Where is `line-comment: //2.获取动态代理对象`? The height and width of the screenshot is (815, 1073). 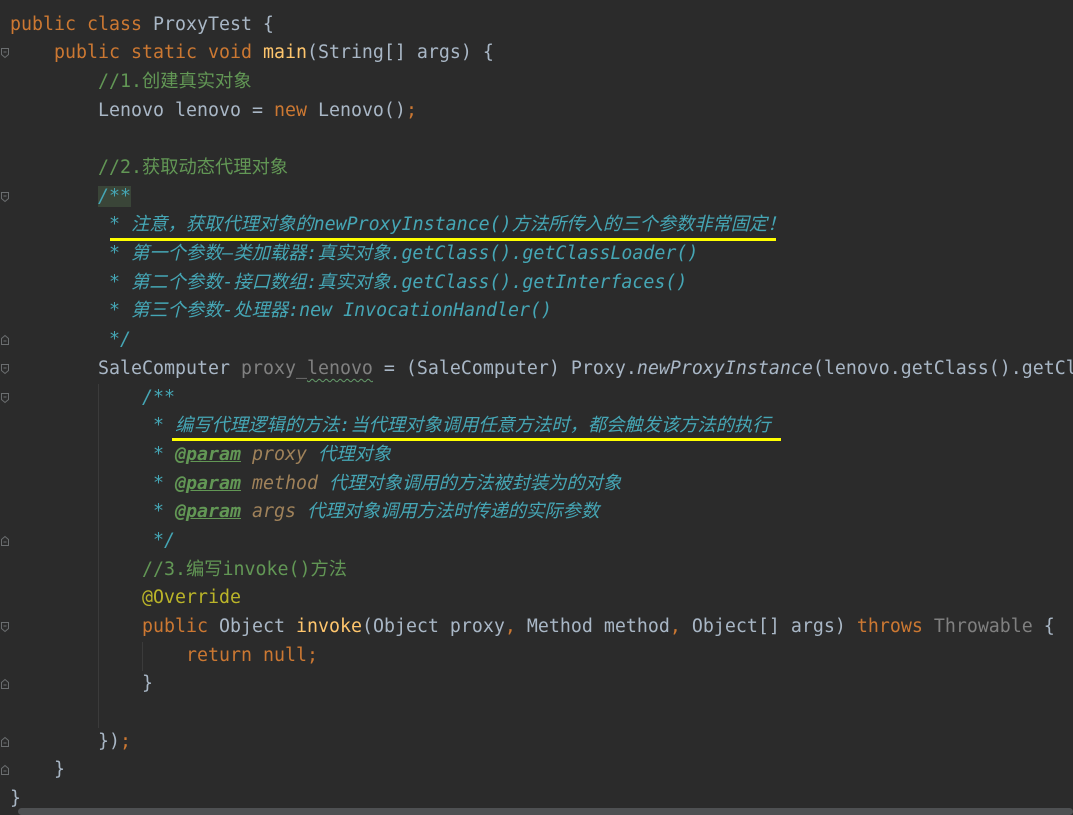 line-comment: //2.获取动态代理对象 is located at coordinates (193, 168).